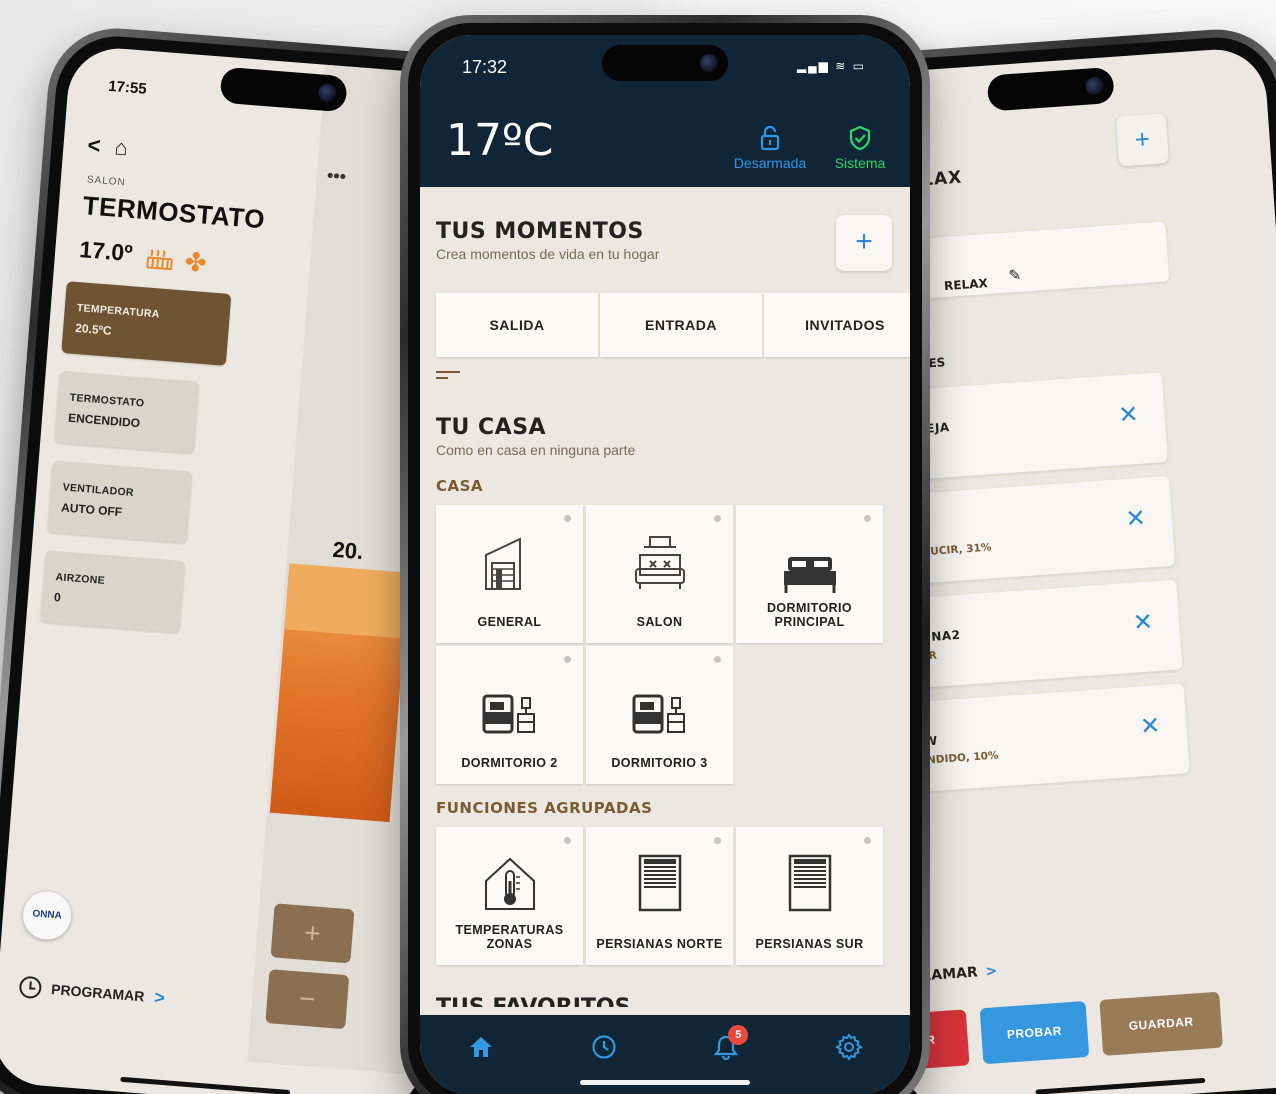 The height and width of the screenshot is (1094, 1276). I want to click on moment-salida: SALIDA, so click(517, 325).